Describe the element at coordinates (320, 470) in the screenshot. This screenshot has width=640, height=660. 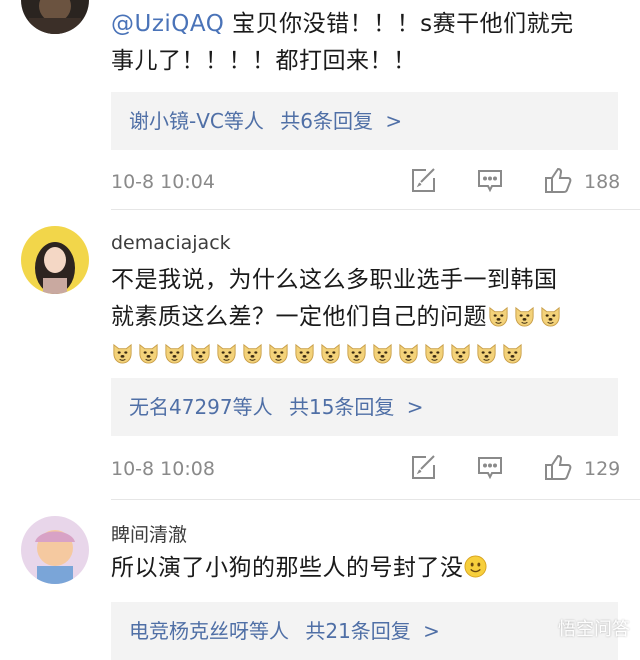
I see `comment-meta: 10-8 10:08 129` at that location.